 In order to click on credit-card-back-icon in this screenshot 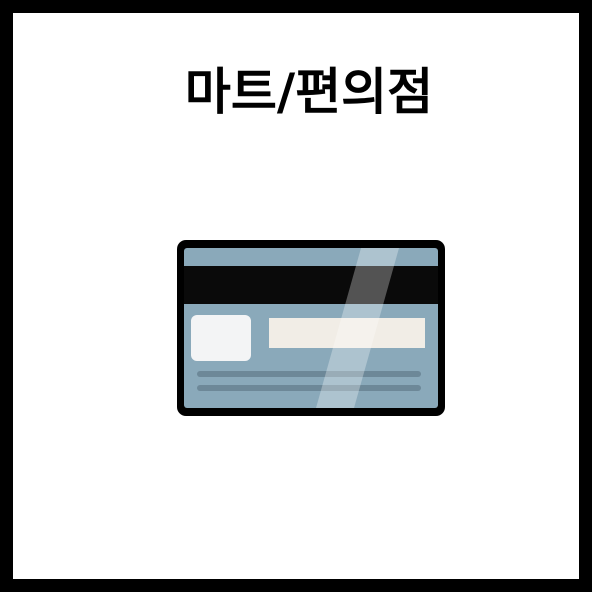, I will do `click(311, 328)`.